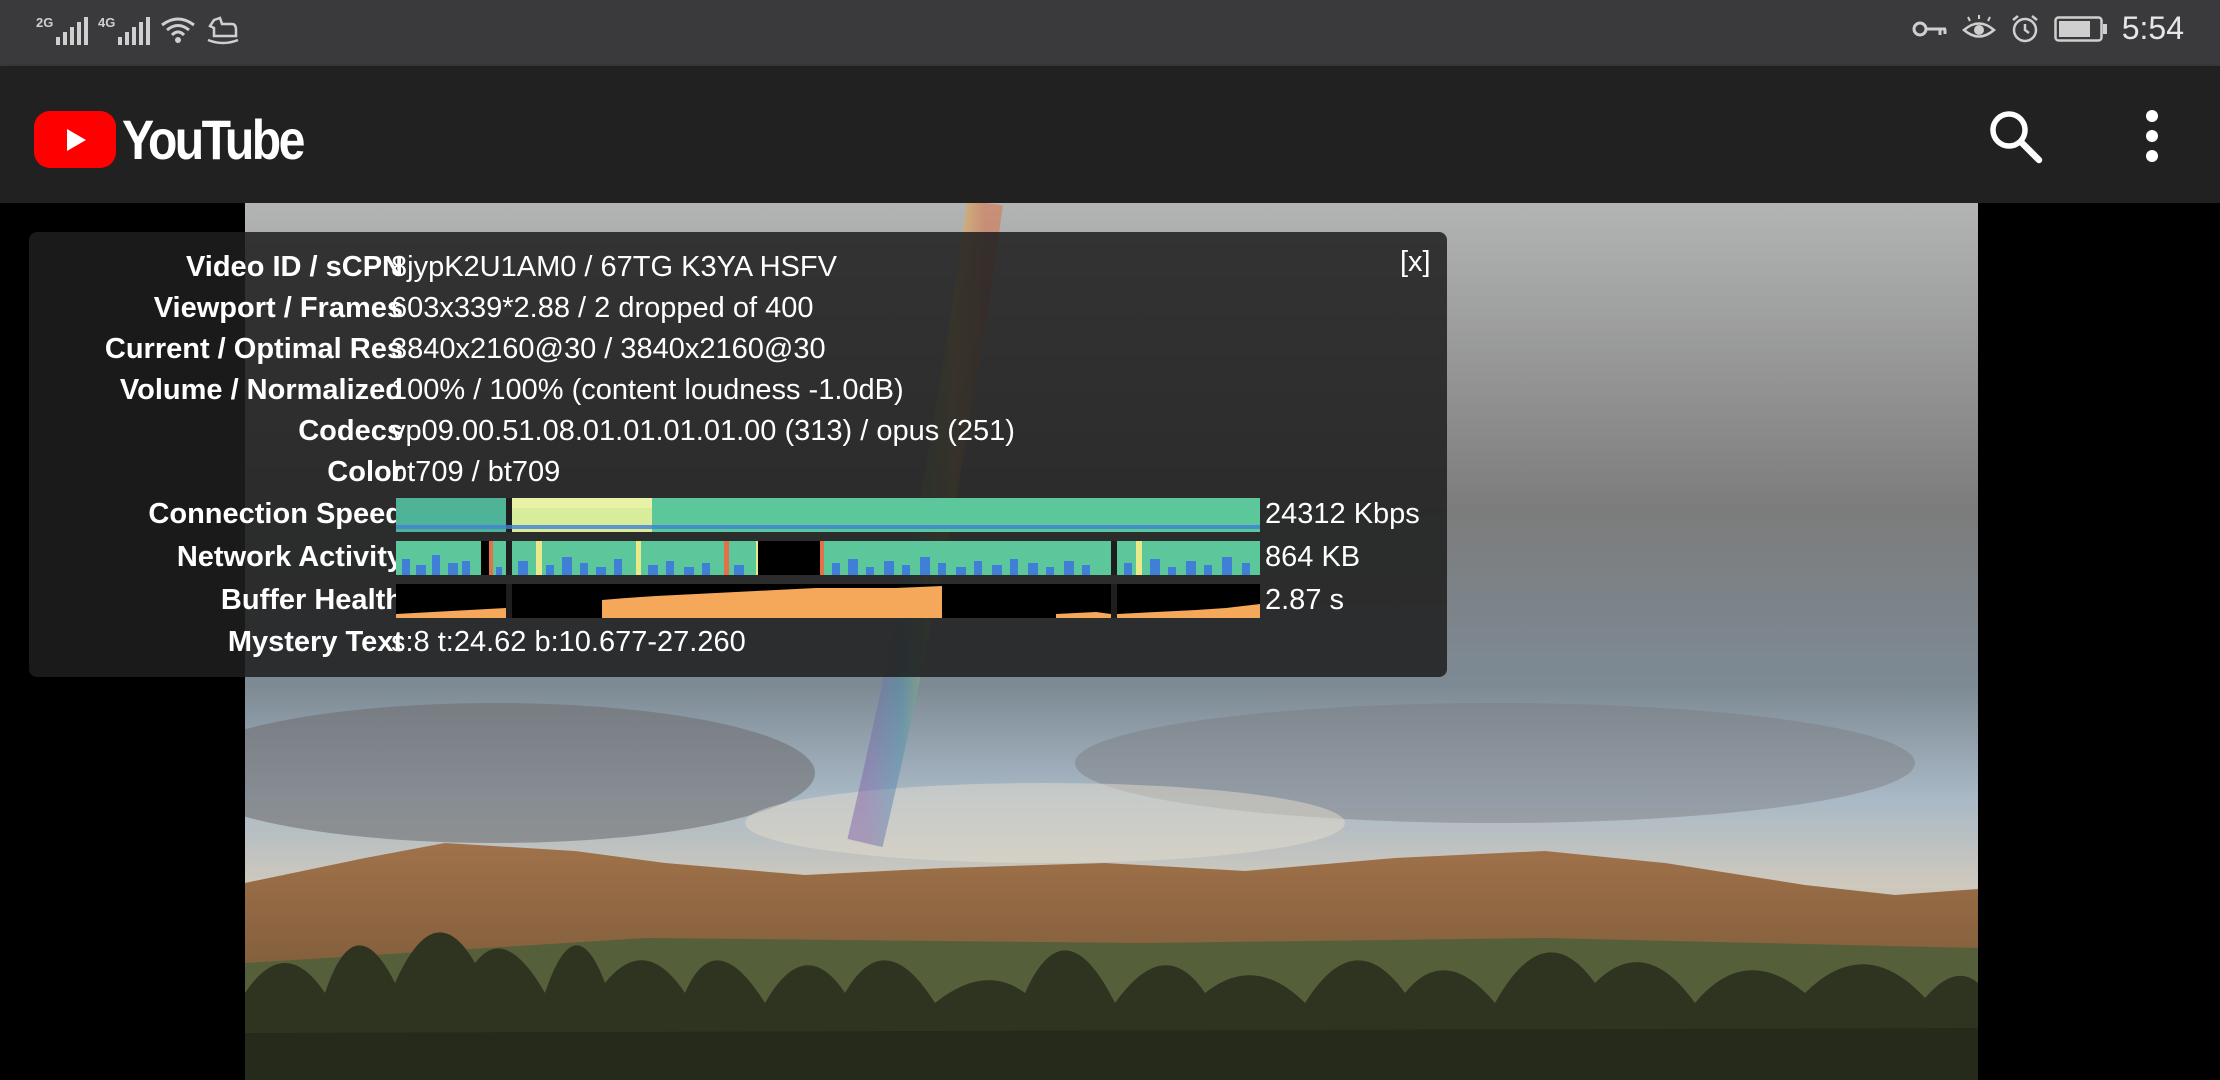 This screenshot has height=1080, width=2220. I want to click on stats-value: 3840x2160@30 / 3840x2160@30, so click(608, 349).